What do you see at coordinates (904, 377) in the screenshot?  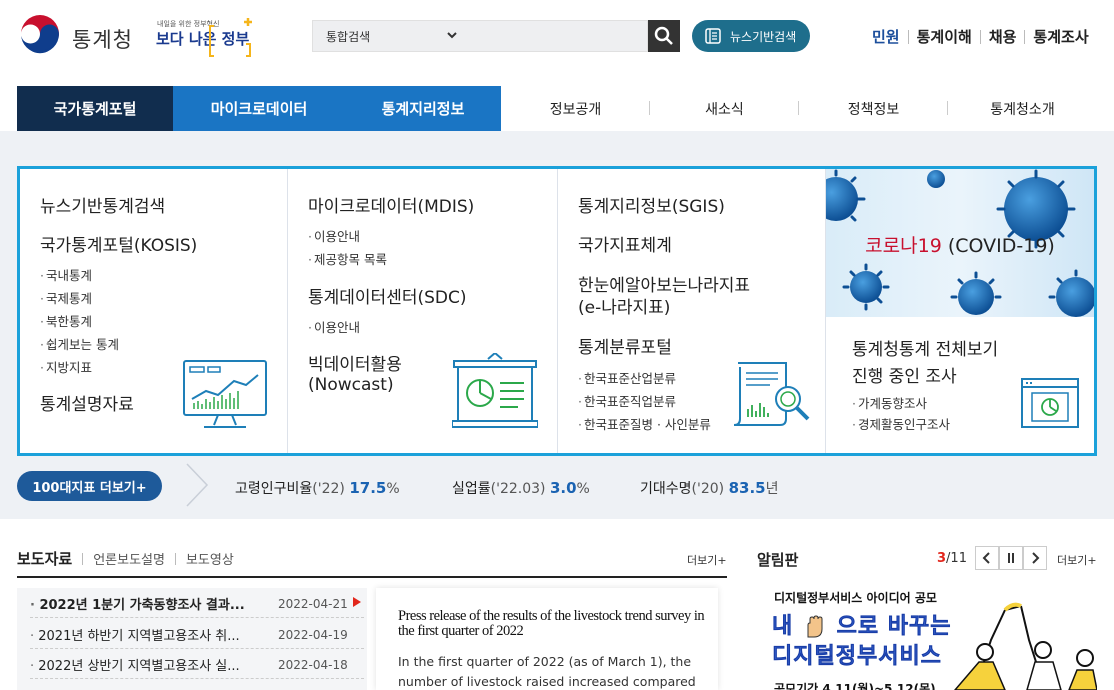 I see `ongoing-survey-title: 진행 중인 조사` at bounding box center [904, 377].